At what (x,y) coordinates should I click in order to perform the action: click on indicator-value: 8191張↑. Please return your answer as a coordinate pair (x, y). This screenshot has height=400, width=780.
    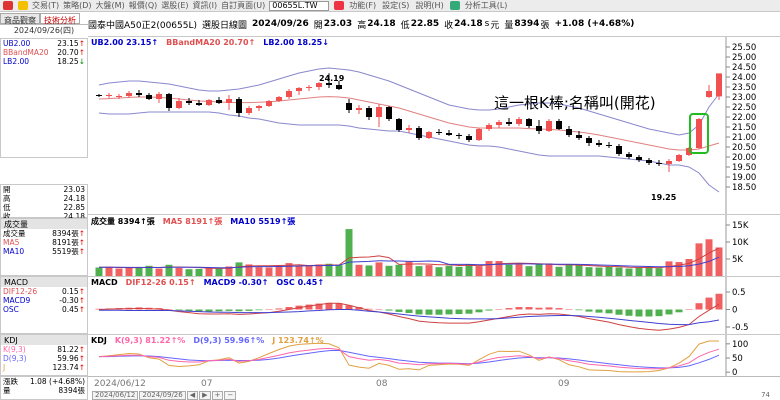
    Looking at the image, I should click on (68, 242).